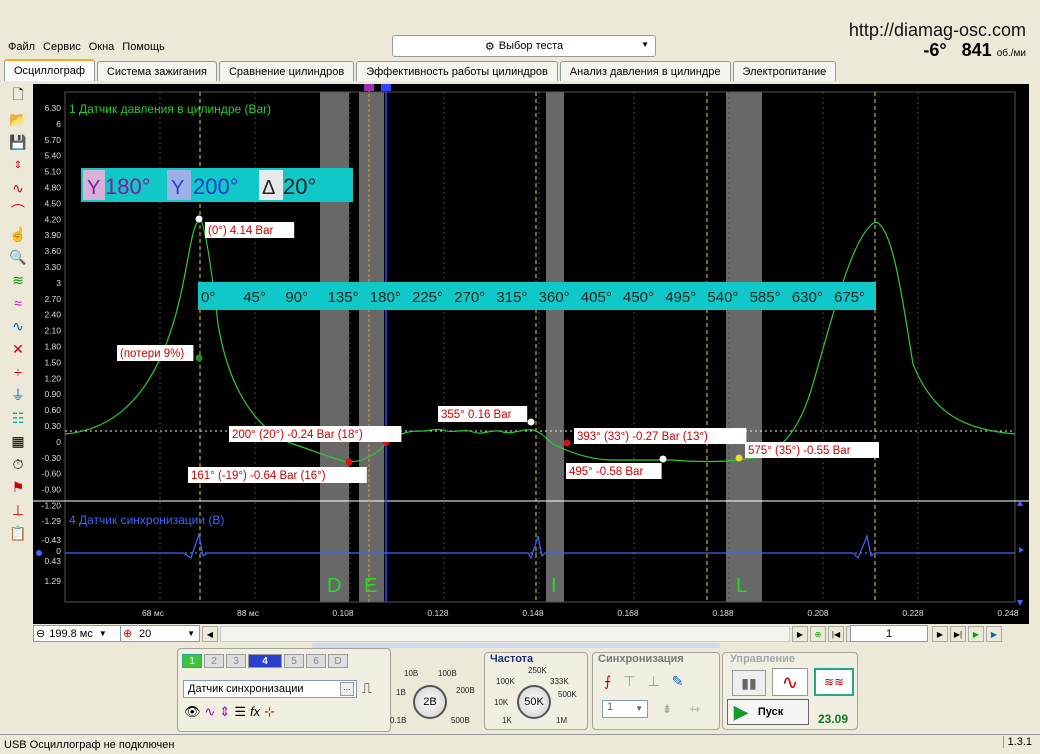 This screenshot has height=754, width=1040. Describe the element at coordinates (768, 712) in the screenshot. I see `start-button: ▶ Пуск` at that location.